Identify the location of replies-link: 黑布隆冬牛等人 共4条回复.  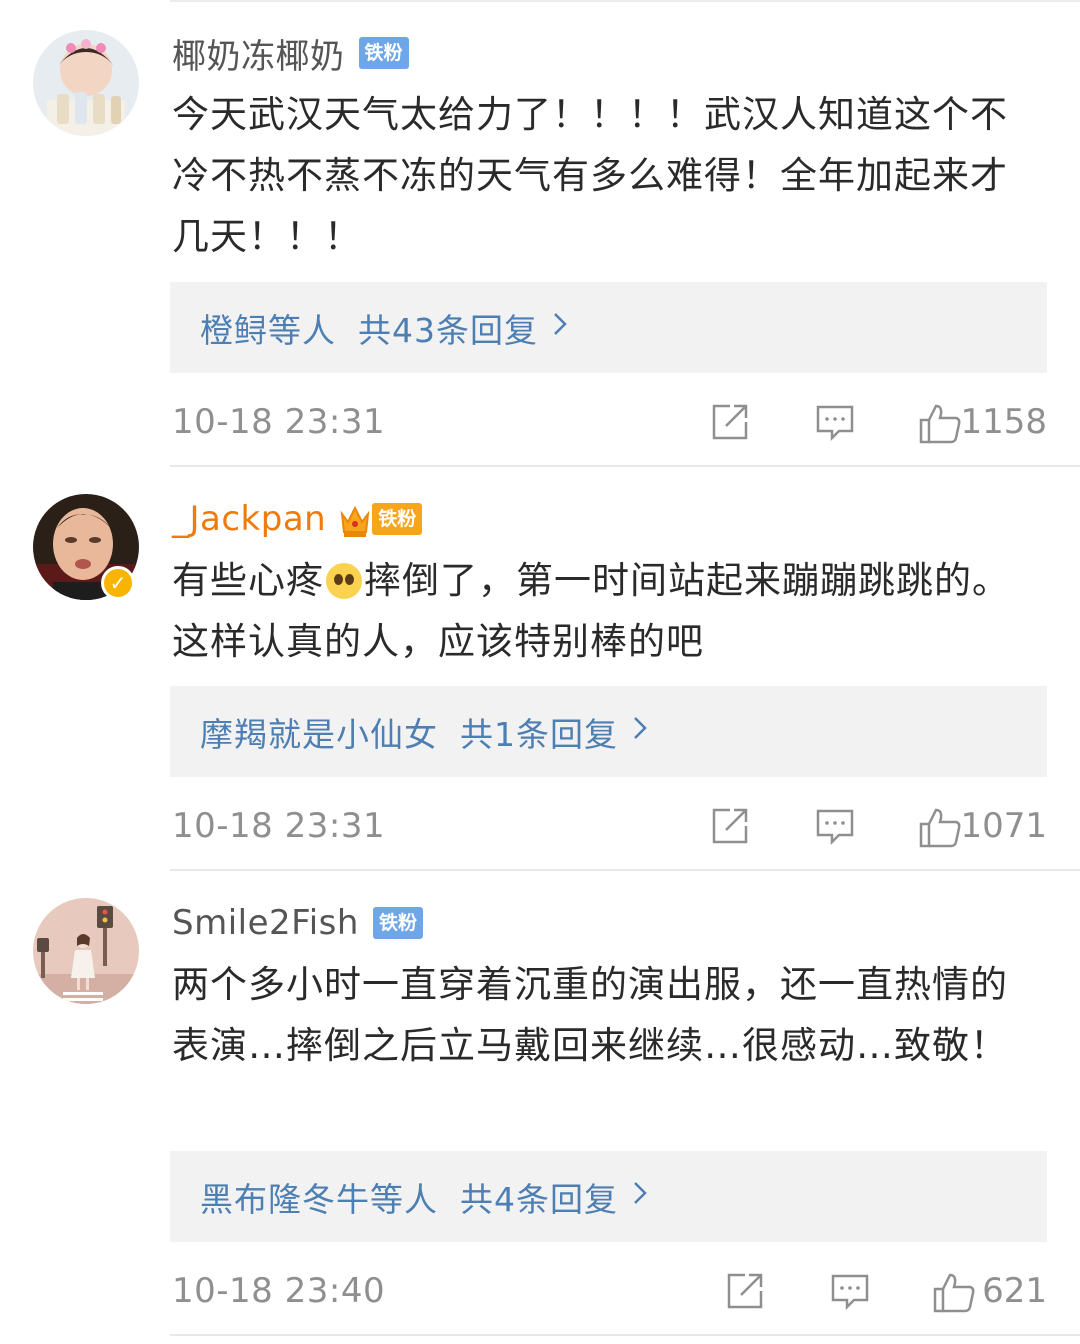
(608, 1196).